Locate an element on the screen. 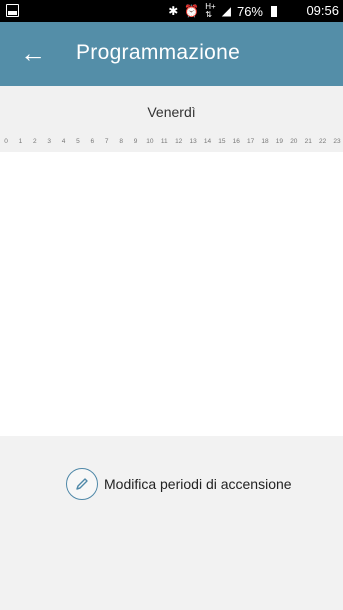  status-icons: ✱ ⏰ H+ ⇅ ◢ 76% is located at coordinates (222, 11).